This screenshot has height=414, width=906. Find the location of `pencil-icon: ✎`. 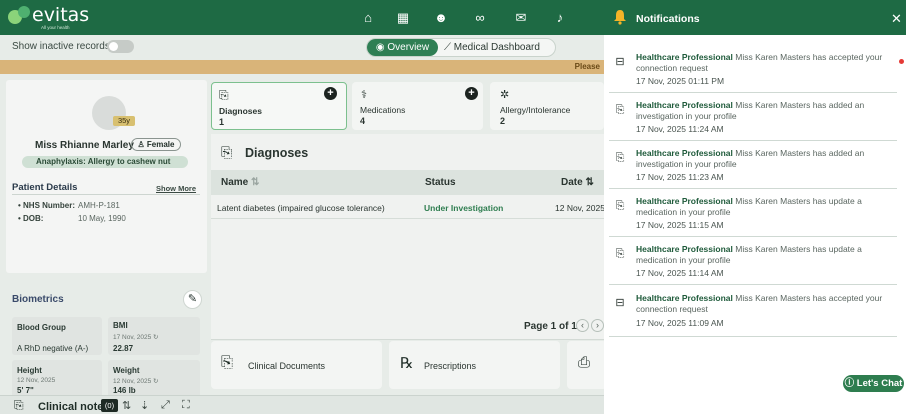

pencil-icon: ✎ is located at coordinates (192, 299).